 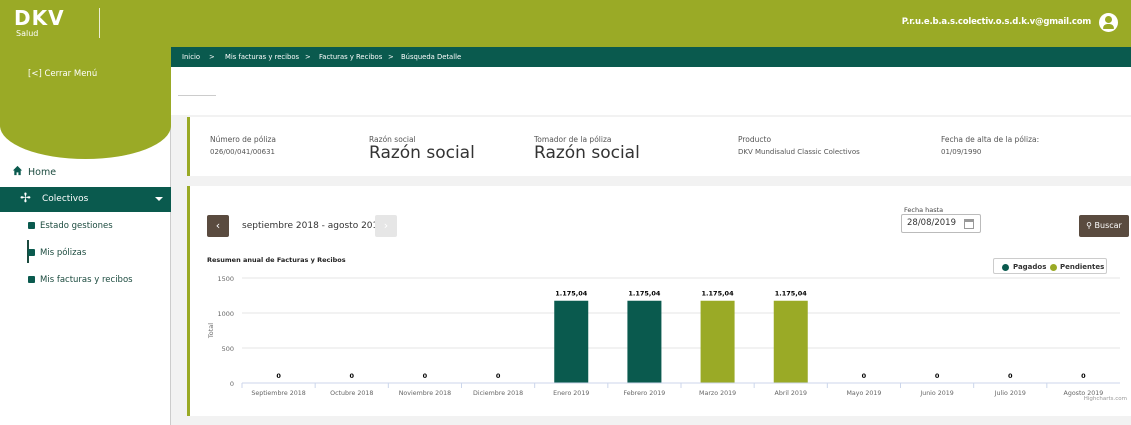 I want to click on x-tick-label: Febrero 2019, so click(x=645, y=393).